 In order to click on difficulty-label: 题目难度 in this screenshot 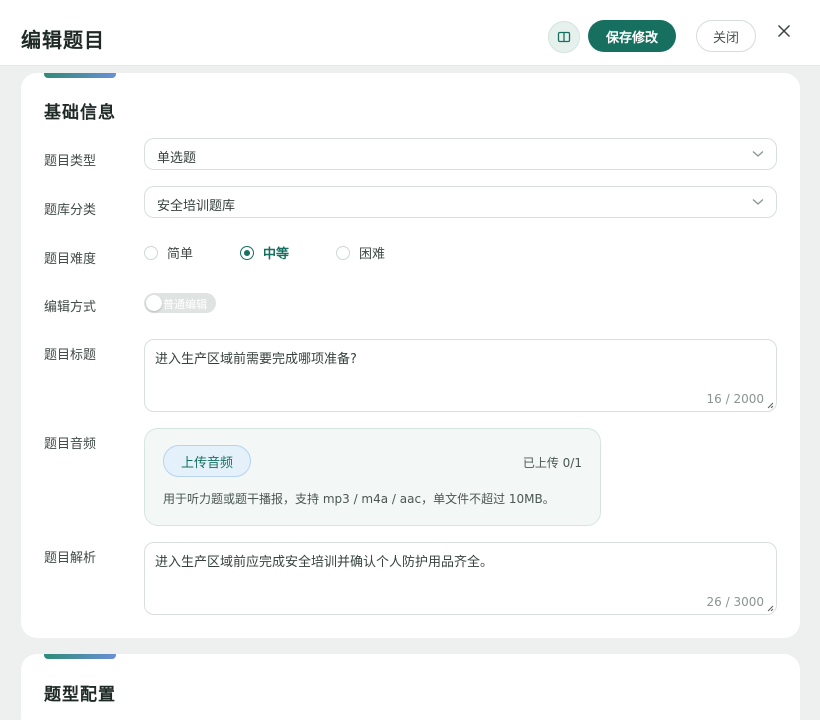, I will do `click(70, 259)`.